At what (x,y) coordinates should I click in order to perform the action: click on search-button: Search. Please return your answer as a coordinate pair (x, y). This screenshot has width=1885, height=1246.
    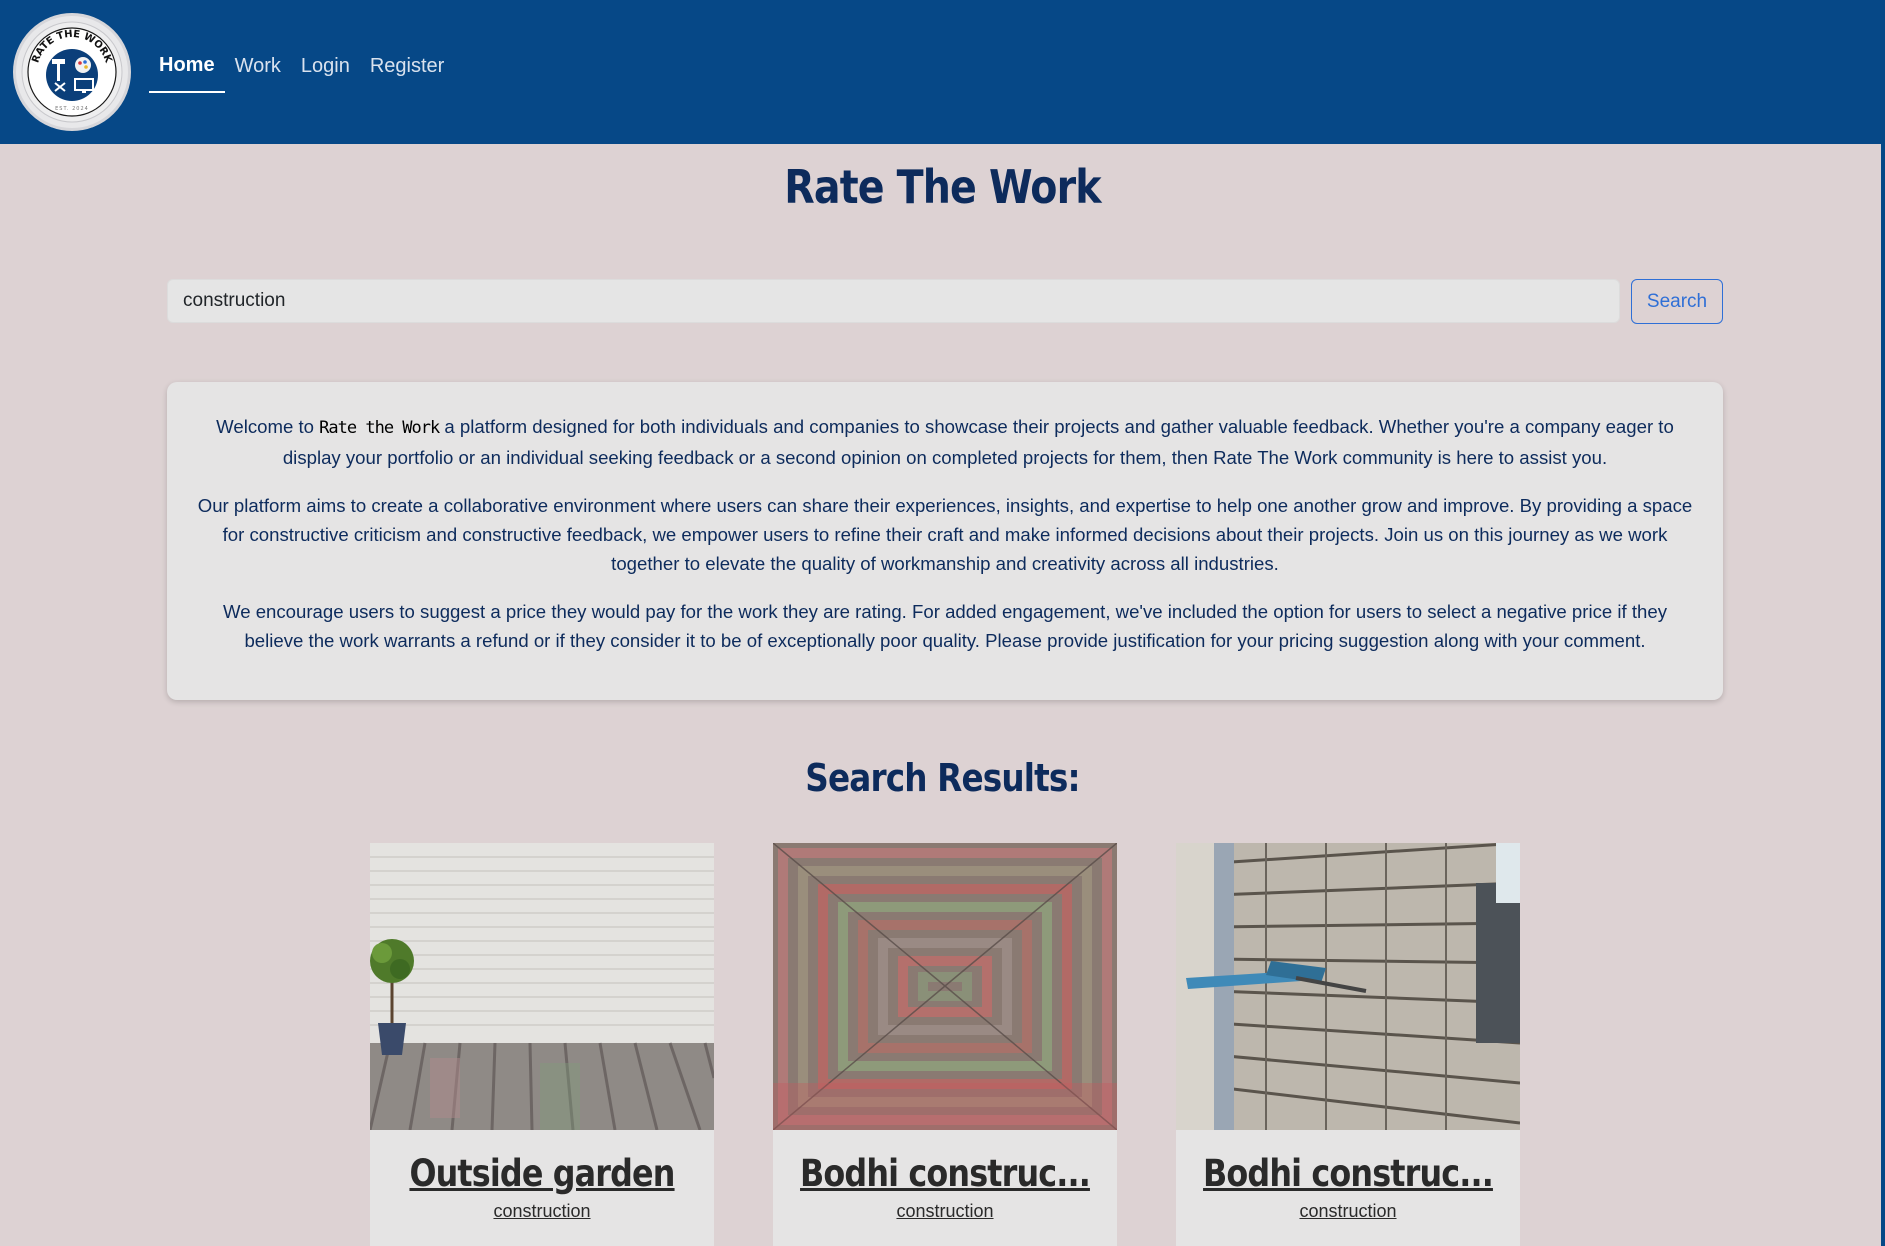
    Looking at the image, I should click on (1677, 301).